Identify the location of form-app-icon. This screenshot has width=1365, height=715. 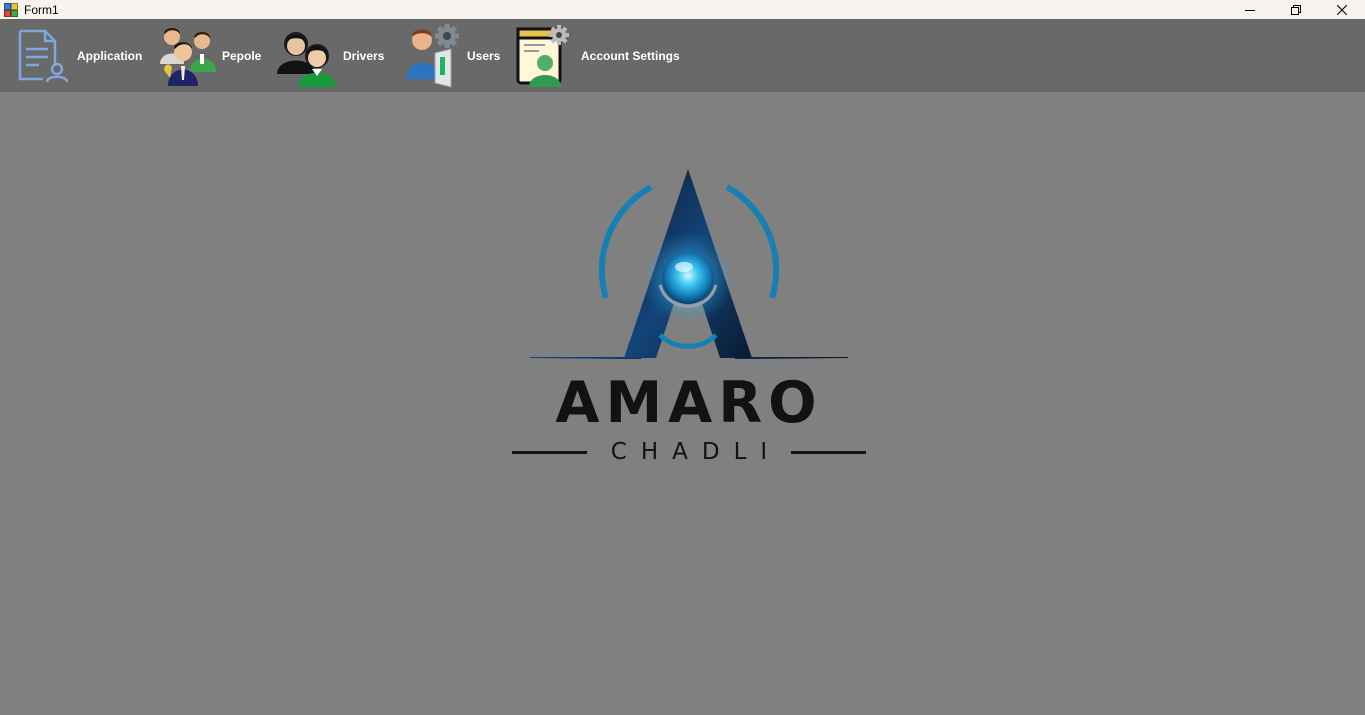
(11, 9).